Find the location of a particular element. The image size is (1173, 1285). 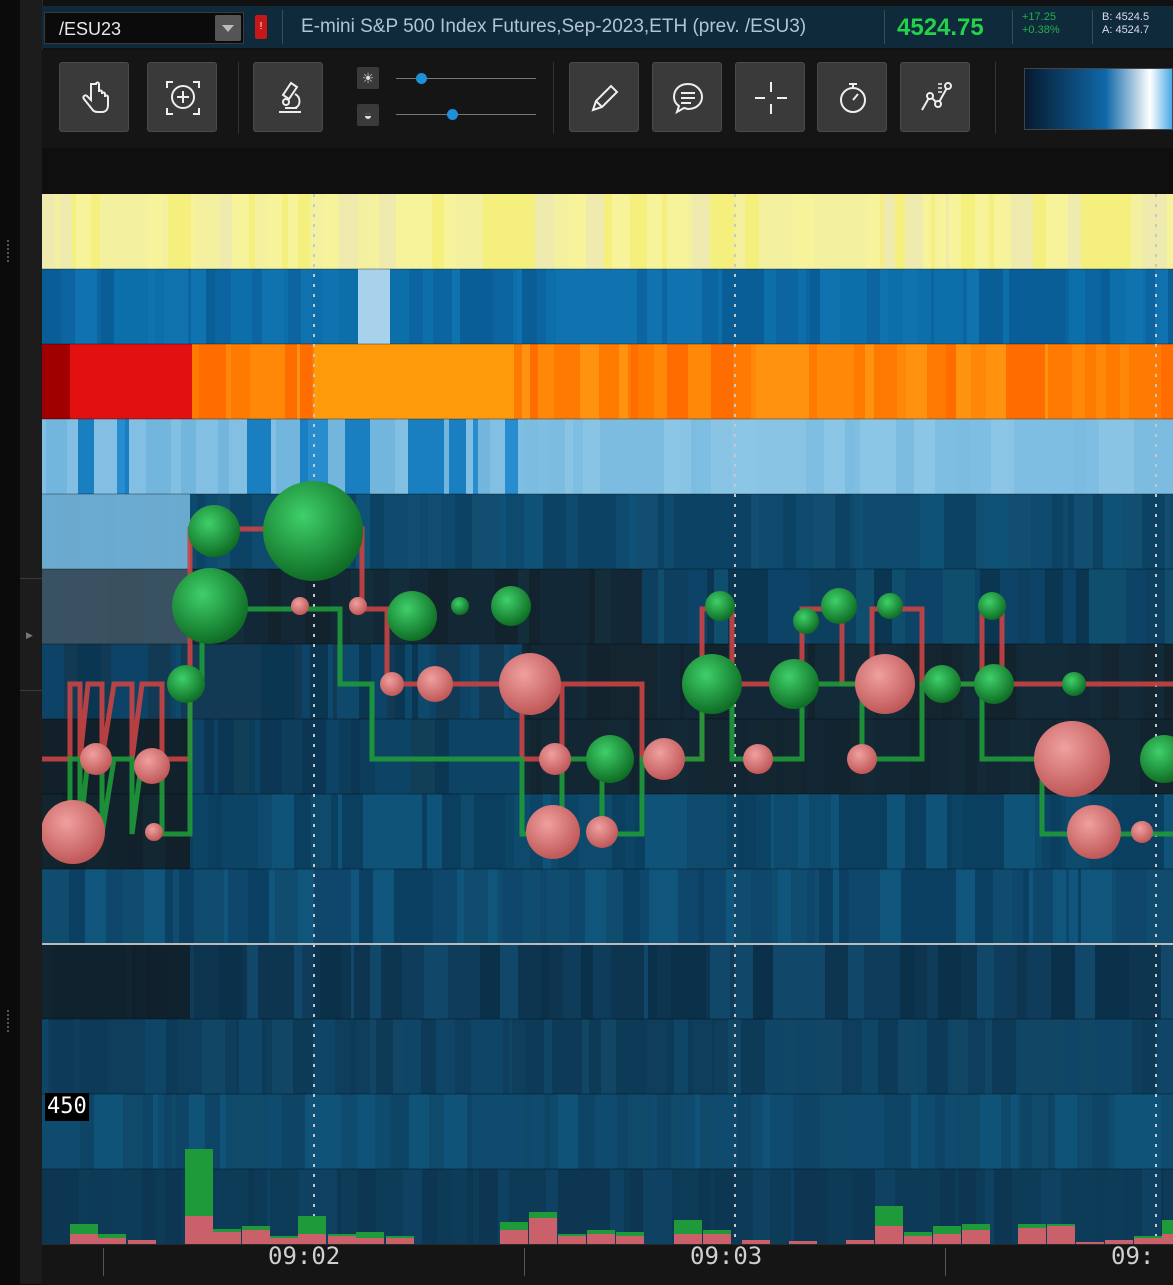

indicator-header-row is located at coordinates (607, 171).